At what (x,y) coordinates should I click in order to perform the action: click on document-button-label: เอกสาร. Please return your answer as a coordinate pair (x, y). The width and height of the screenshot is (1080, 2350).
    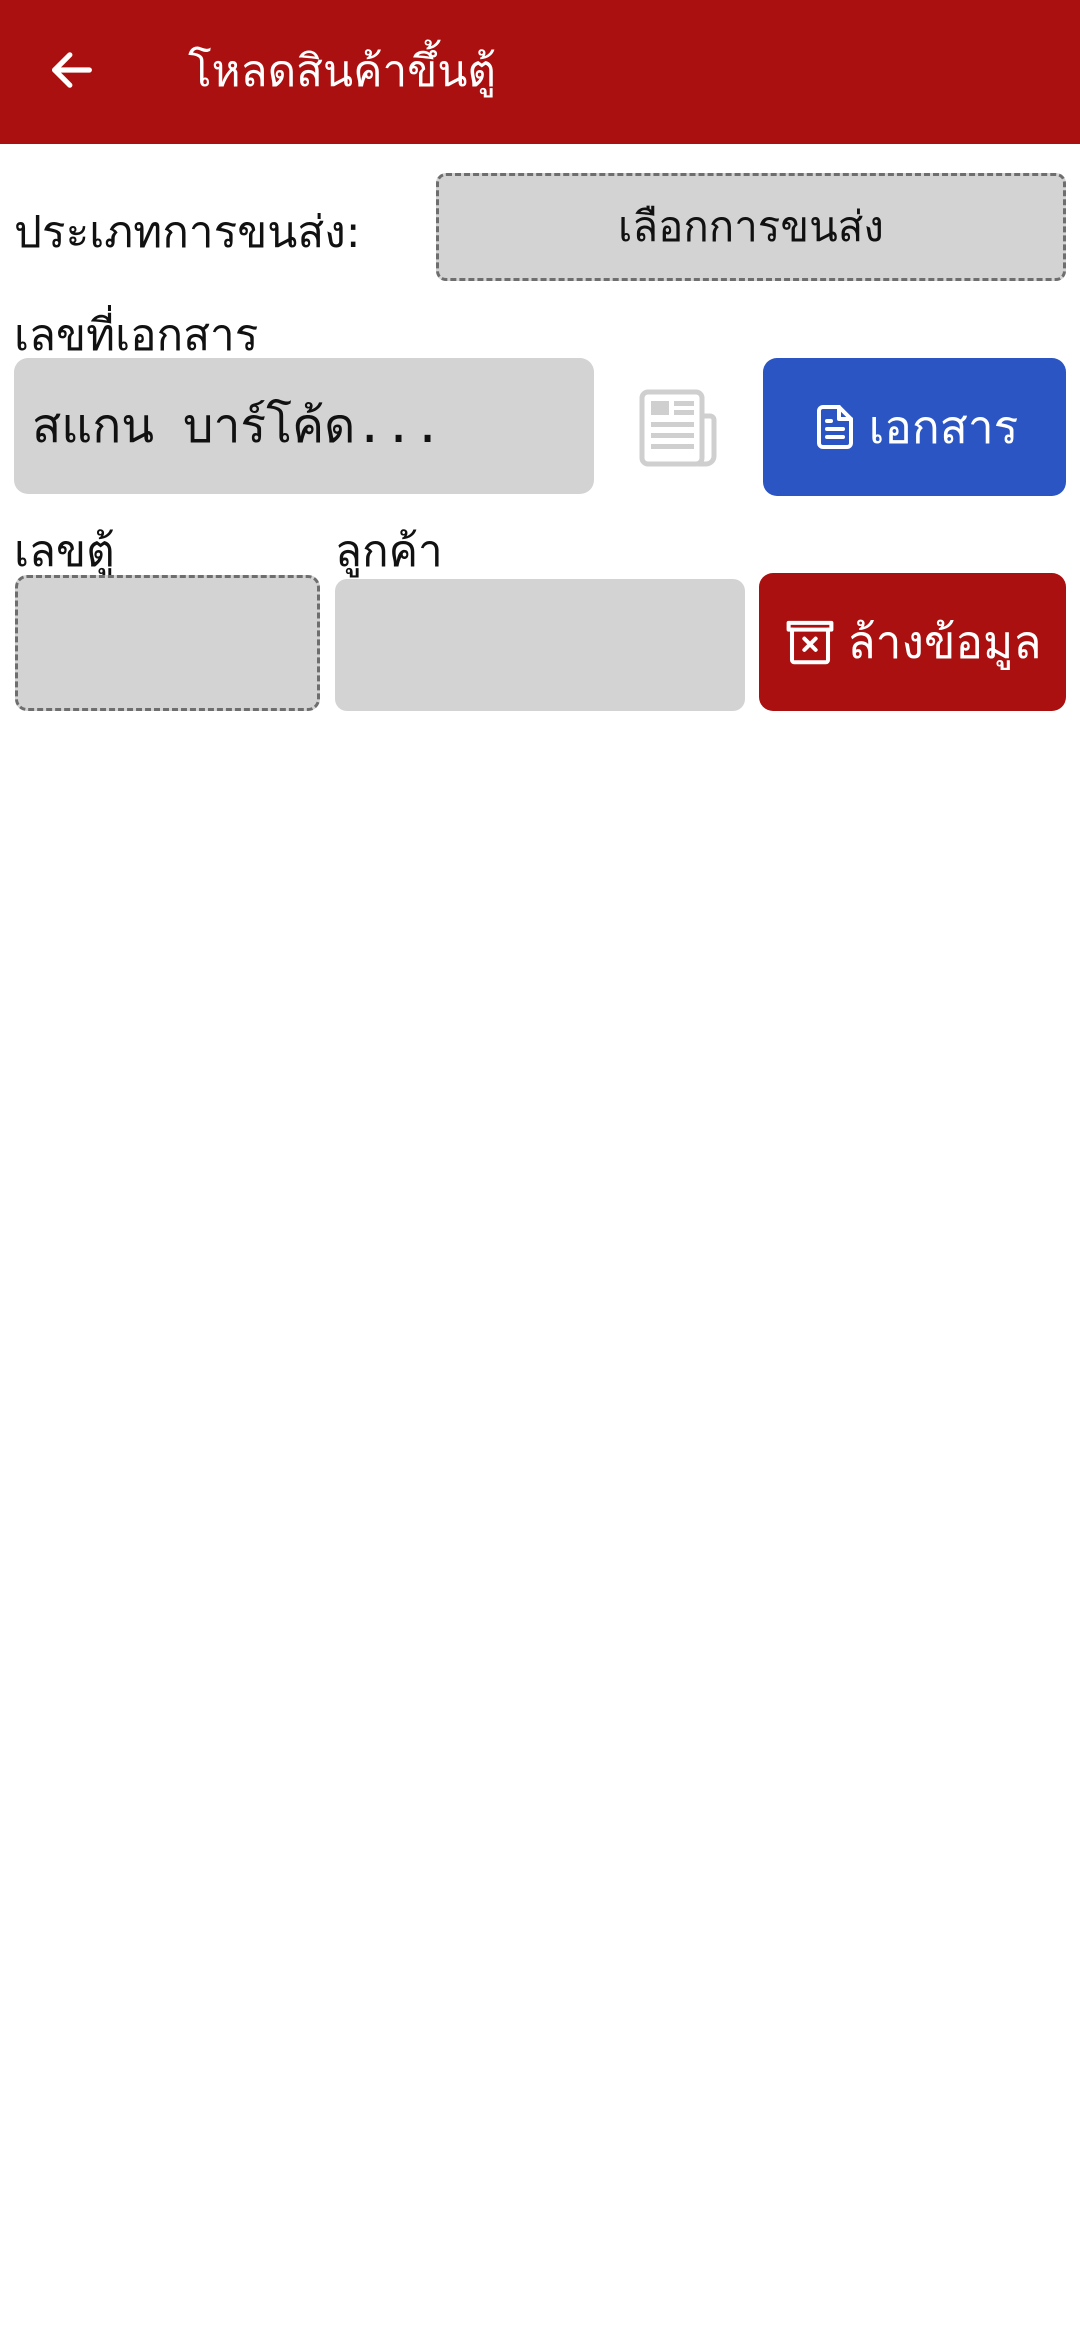
    Looking at the image, I should click on (943, 426).